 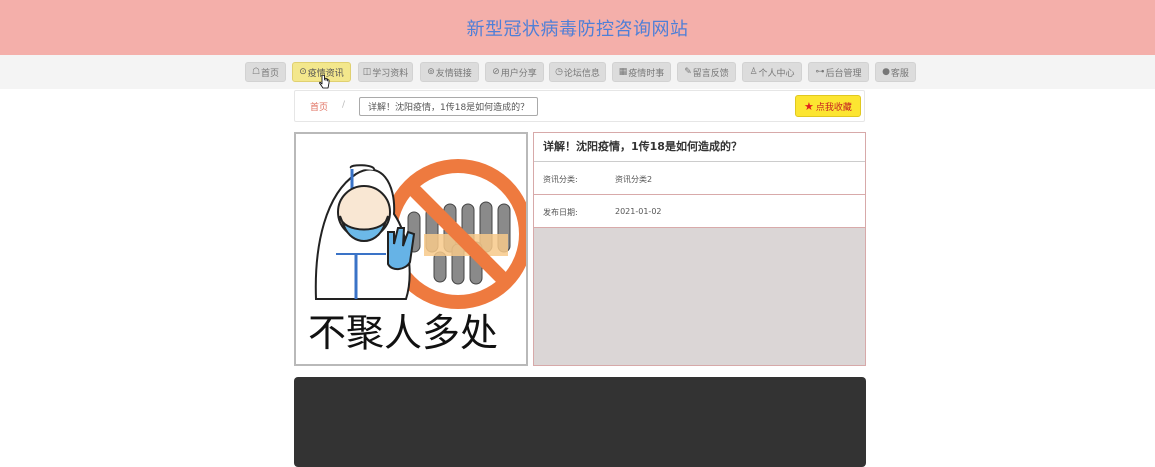 I want to click on nav-item-study-materials: ◫ 学习资料, so click(x=385, y=72).